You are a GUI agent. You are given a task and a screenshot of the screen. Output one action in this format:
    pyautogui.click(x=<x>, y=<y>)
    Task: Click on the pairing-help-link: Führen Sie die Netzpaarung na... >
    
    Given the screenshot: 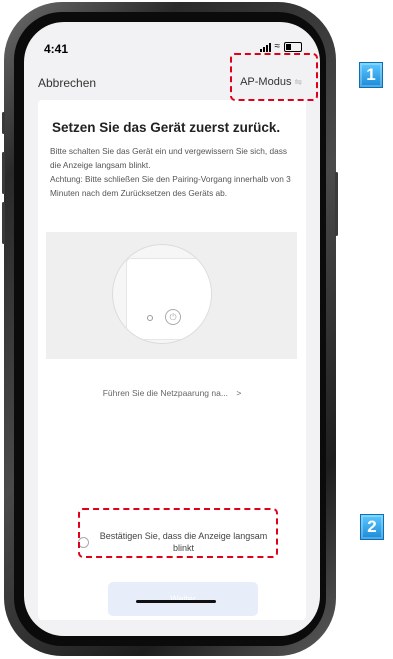 What is the action you would take?
    pyautogui.click(x=172, y=393)
    